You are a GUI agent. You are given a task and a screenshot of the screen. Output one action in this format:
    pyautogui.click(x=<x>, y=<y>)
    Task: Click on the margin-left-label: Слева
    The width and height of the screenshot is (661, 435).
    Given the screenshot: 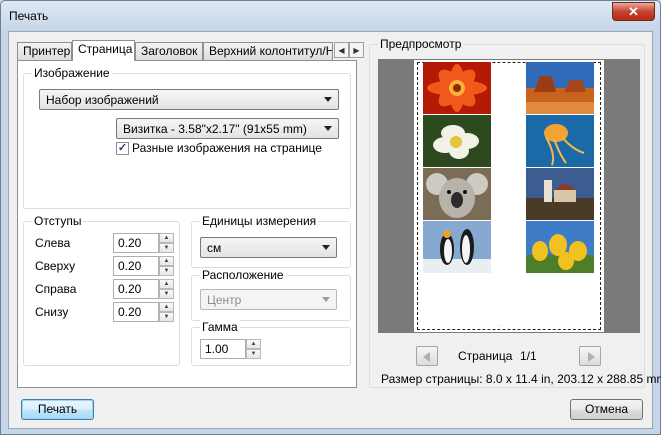 What is the action you would take?
    pyautogui.click(x=53, y=243)
    